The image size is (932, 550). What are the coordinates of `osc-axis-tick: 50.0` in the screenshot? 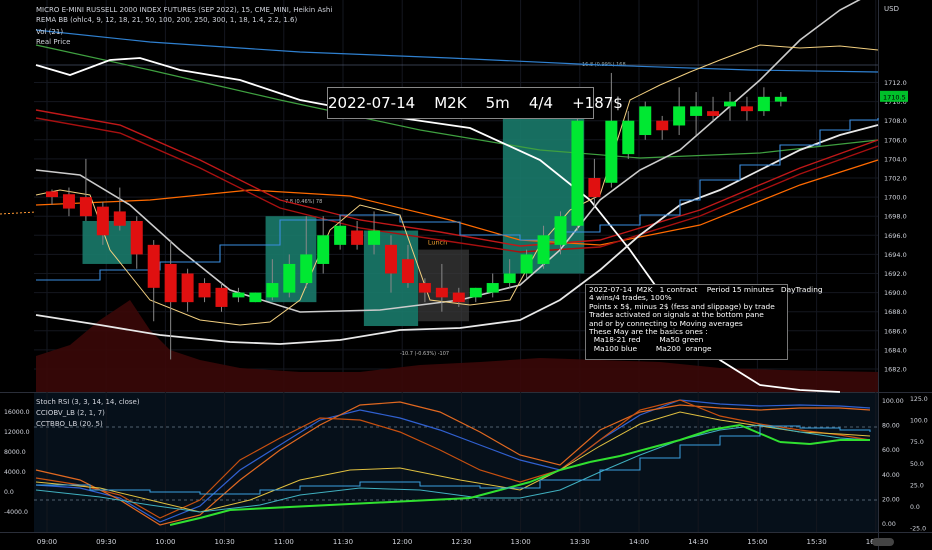 It's located at (917, 464).